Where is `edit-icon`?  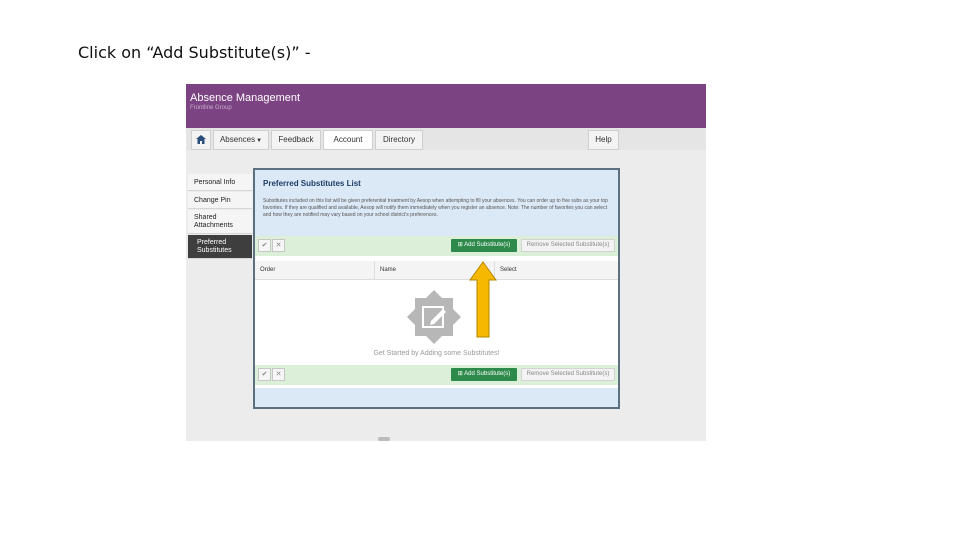 edit-icon is located at coordinates (434, 319).